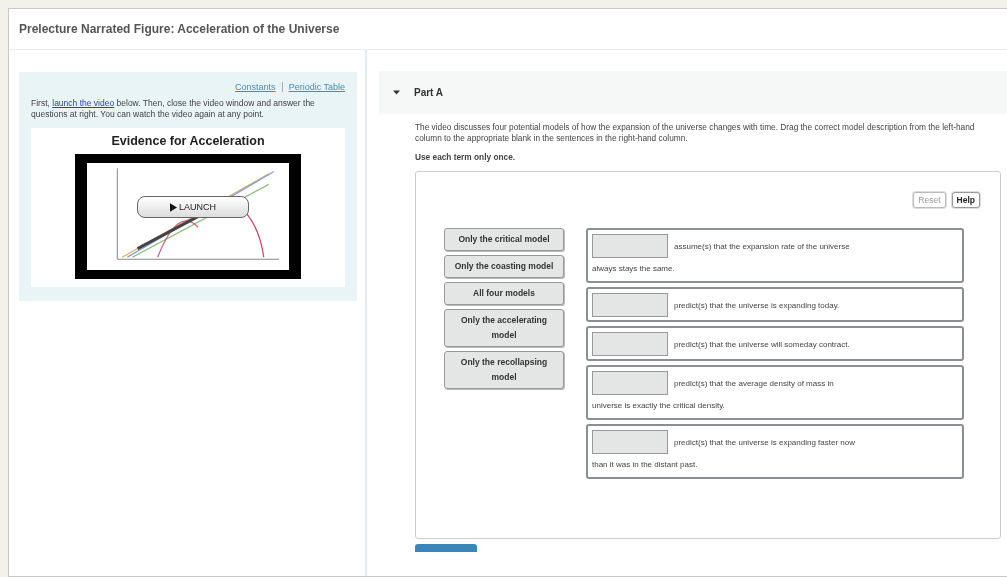  Describe the element at coordinates (504, 293) in the screenshot. I see `draggable-term: All four models` at that location.